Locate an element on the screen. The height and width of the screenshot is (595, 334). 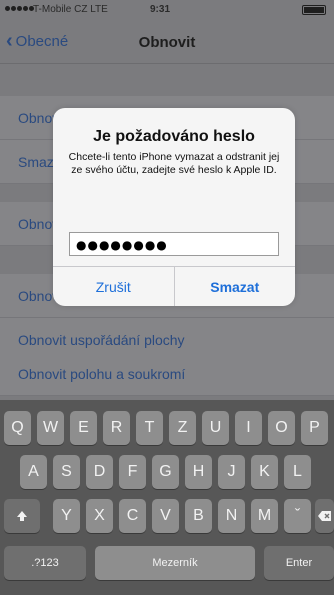
key-caron: ˇ is located at coordinates (297, 516).